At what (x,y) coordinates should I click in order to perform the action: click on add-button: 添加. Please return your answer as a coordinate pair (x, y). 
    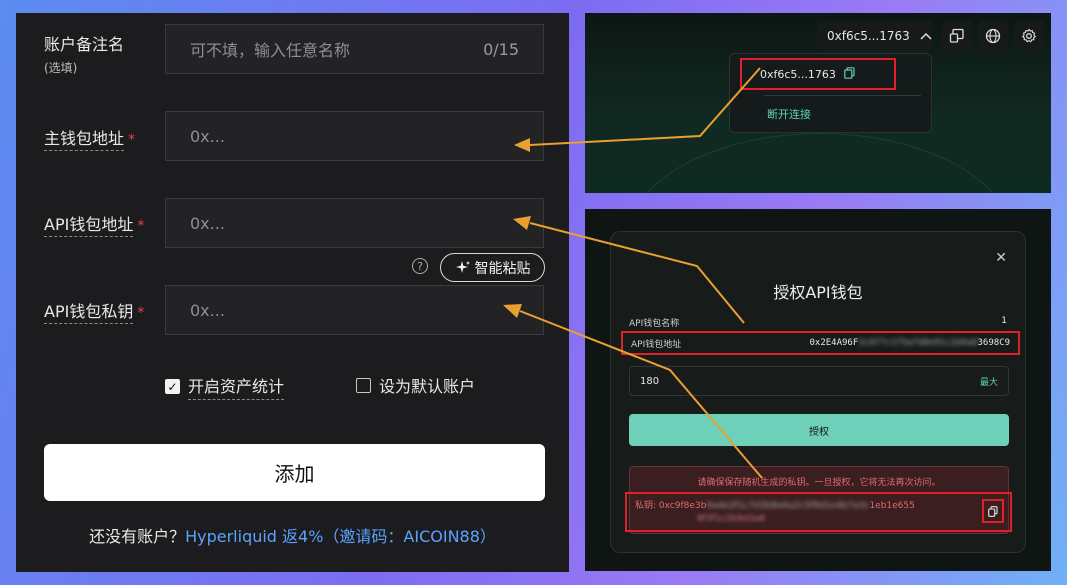
    Looking at the image, I should click on (294, 472).